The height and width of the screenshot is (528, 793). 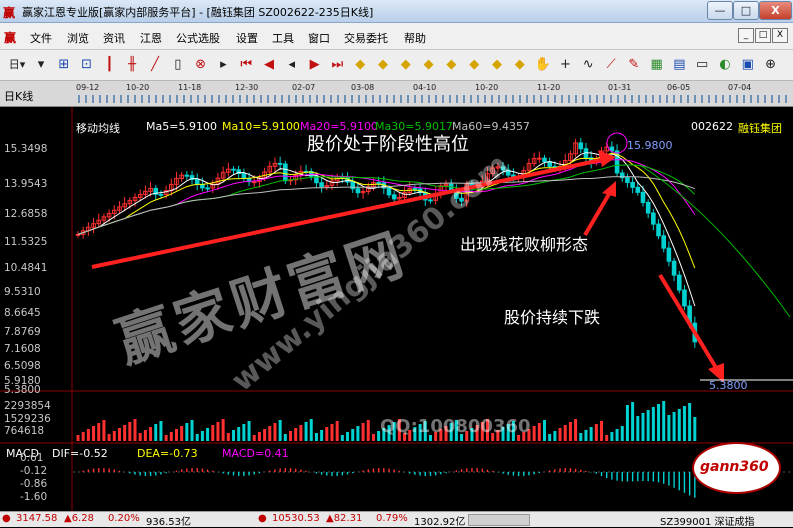 What do you see at coordinates (261, 126) in the screenshot?
I see `ma10-value: Ma10=5.9100` at bounding box center [261, 126].